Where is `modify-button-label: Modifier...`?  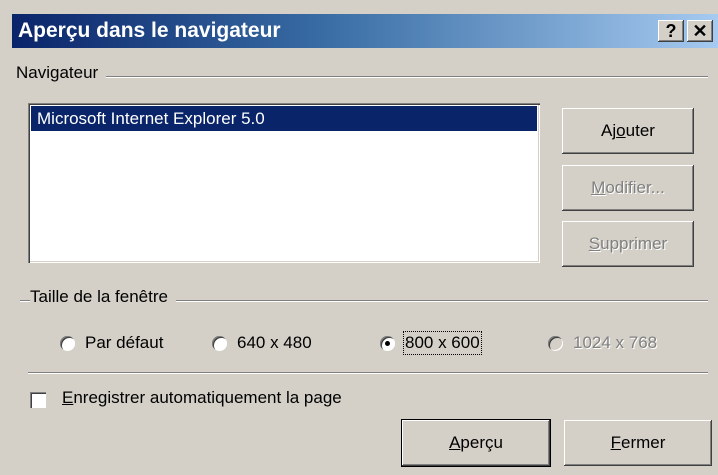
modify-button-label: Modifier... is located at coordinates (628, 187).